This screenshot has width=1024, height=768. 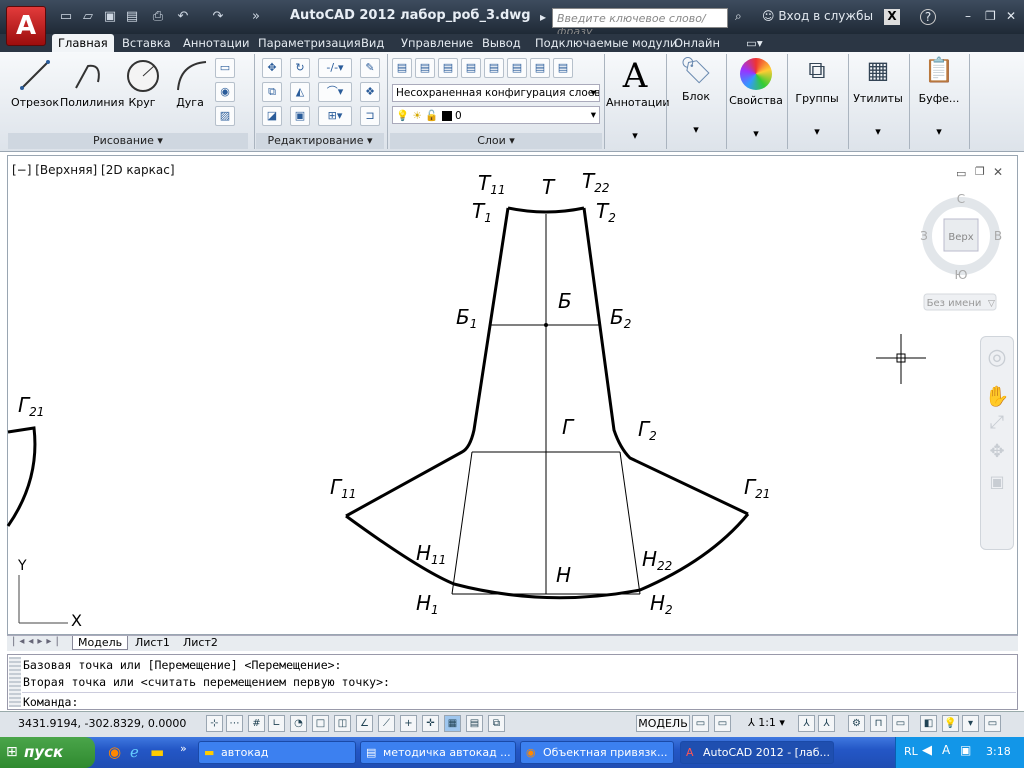 I want to click on object-snap-icon: □, so click(x=320, y=723).